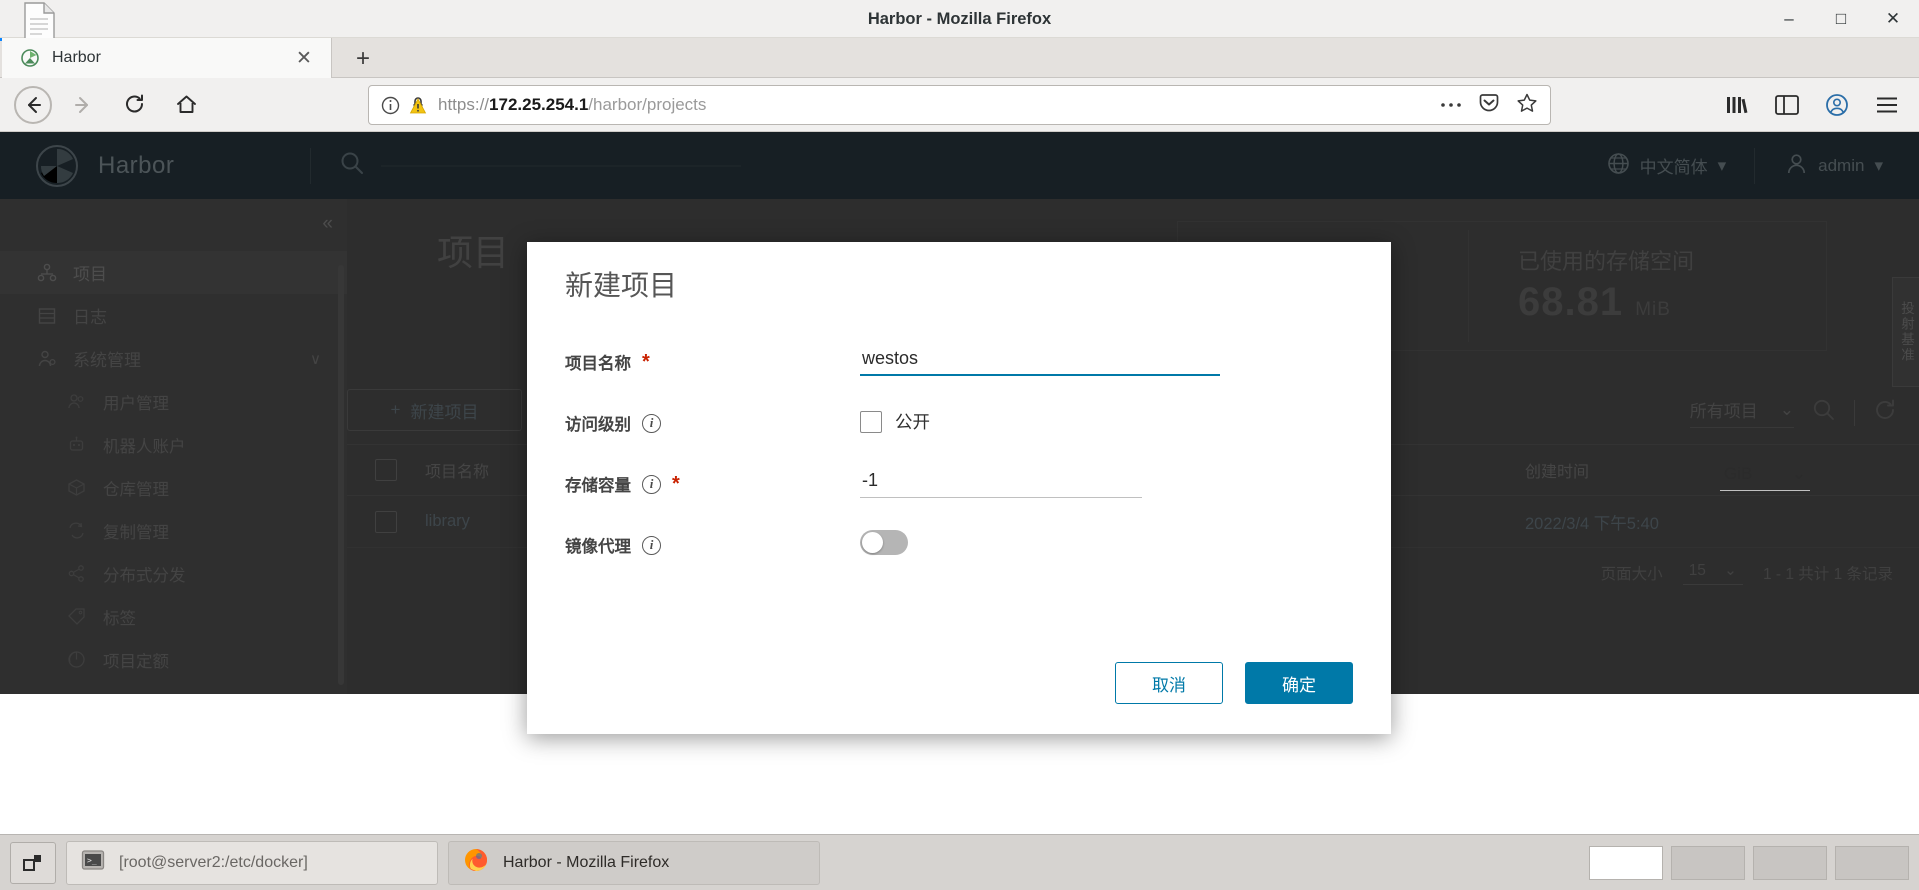 Image resolution: width=1919 pixels, height=890 pixels. Describe the element at coordinates (33, 862) in the screenshot. I see `show-desktop-icon` at that location.